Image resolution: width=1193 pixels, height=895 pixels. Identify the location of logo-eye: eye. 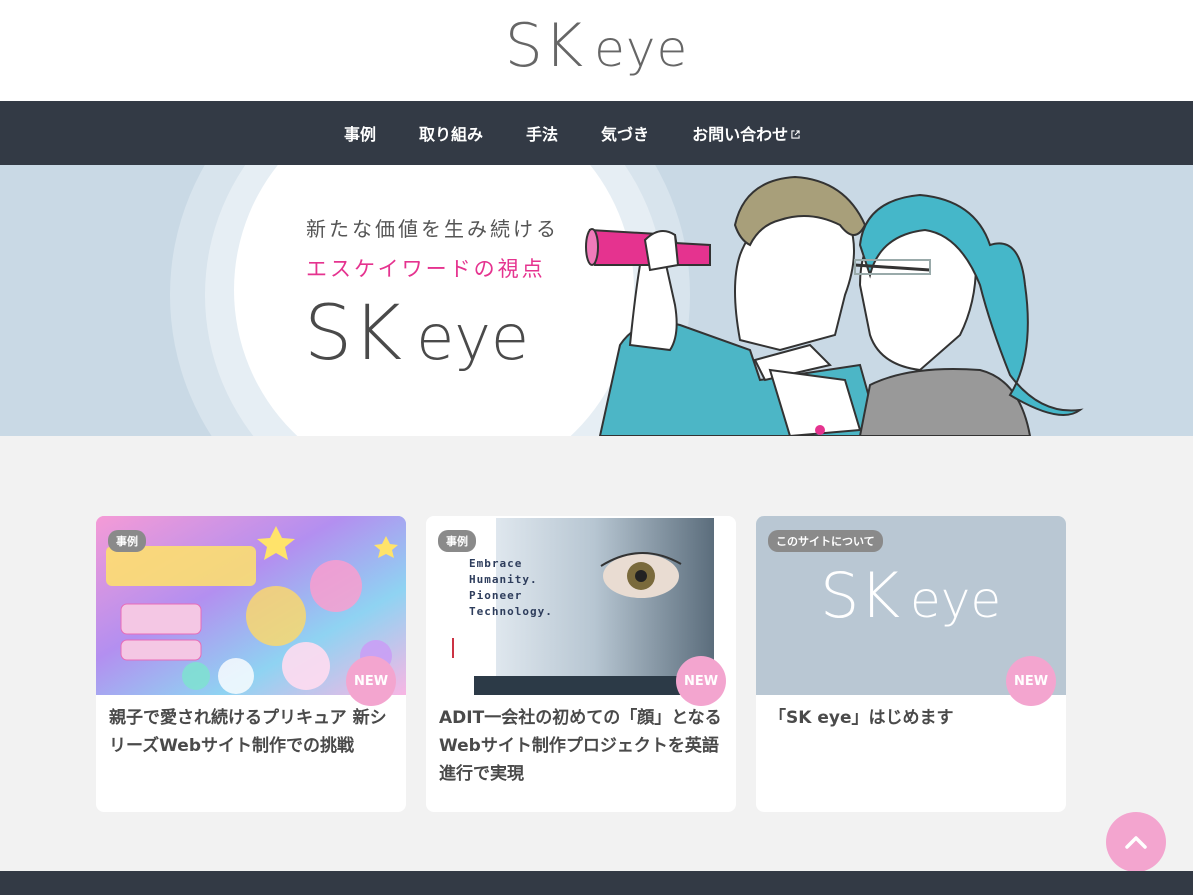
(641, 49).